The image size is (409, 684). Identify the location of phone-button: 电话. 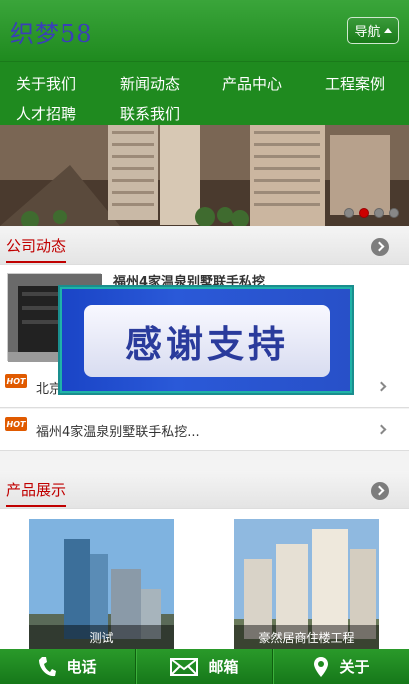
(68, 666).